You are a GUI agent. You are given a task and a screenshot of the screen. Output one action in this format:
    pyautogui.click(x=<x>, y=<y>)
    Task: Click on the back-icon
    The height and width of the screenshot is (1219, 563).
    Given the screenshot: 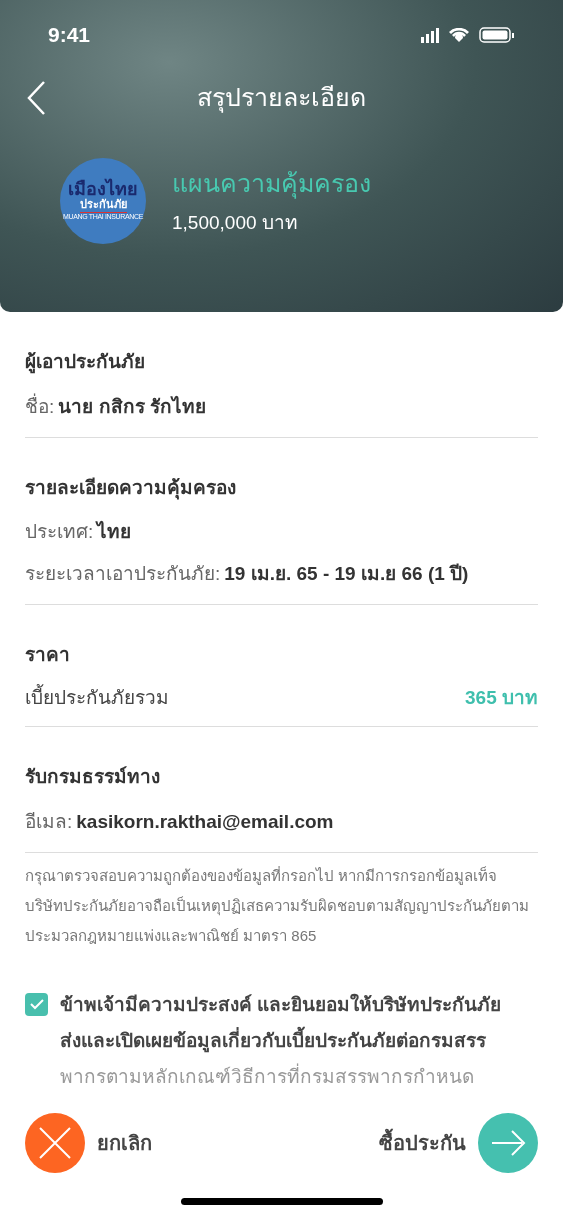 What is the action you would take?
    pyautogui.click(x=36, y=98)
    